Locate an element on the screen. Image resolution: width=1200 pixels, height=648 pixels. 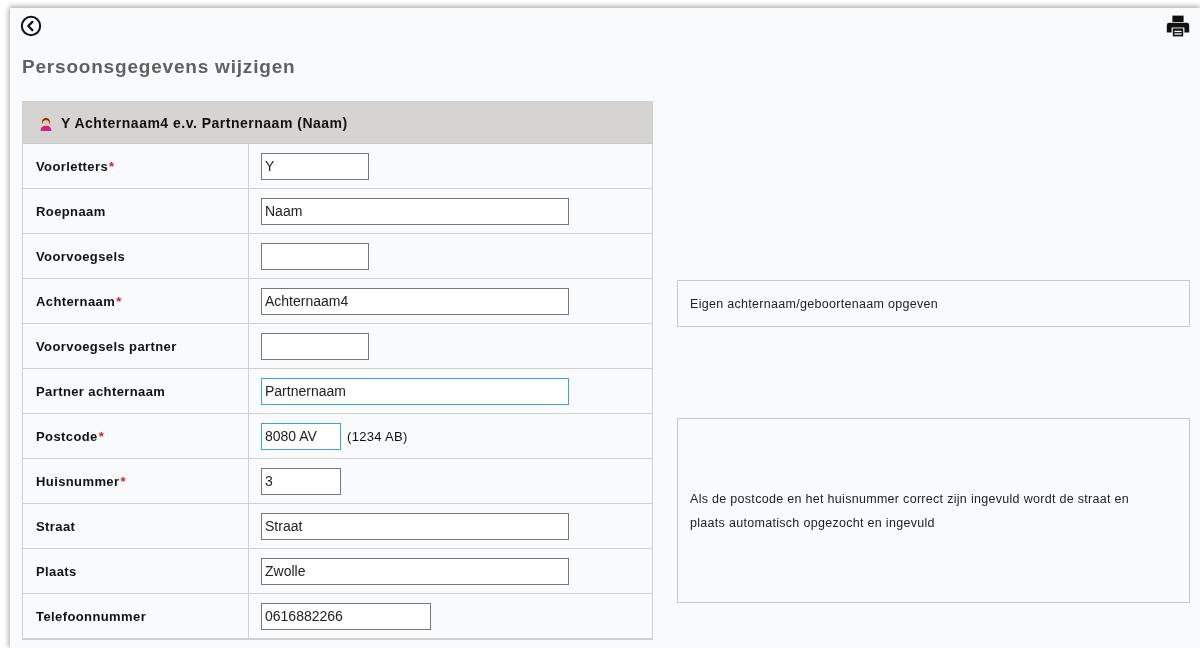
field-label: Plaats is located at coordinates (56, 571).